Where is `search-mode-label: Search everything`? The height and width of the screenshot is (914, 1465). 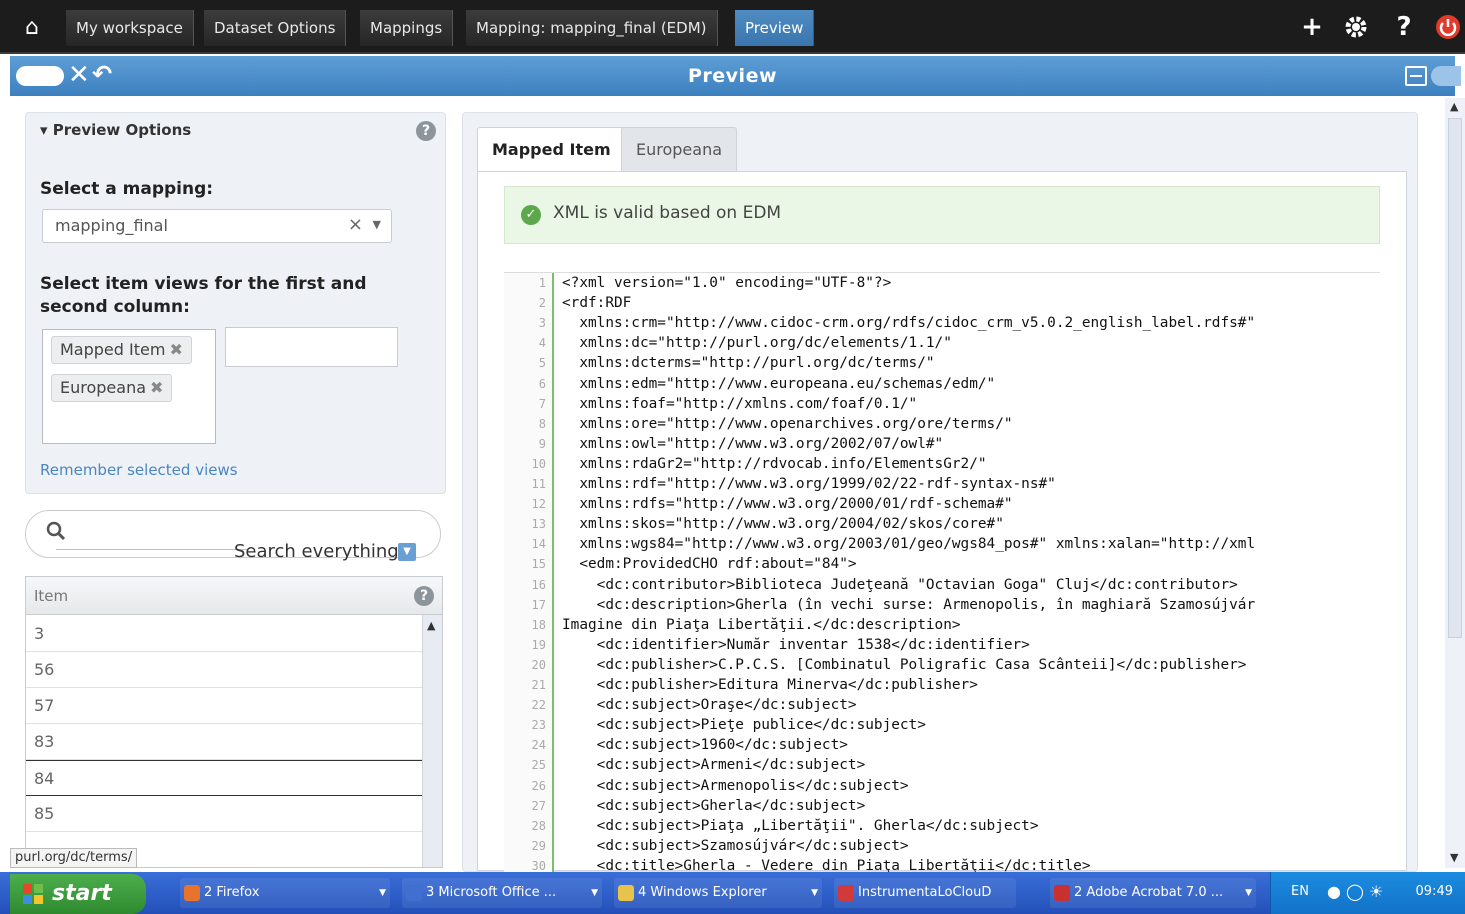
search-mode-label: Search everything is located at coordinates (316, 551).